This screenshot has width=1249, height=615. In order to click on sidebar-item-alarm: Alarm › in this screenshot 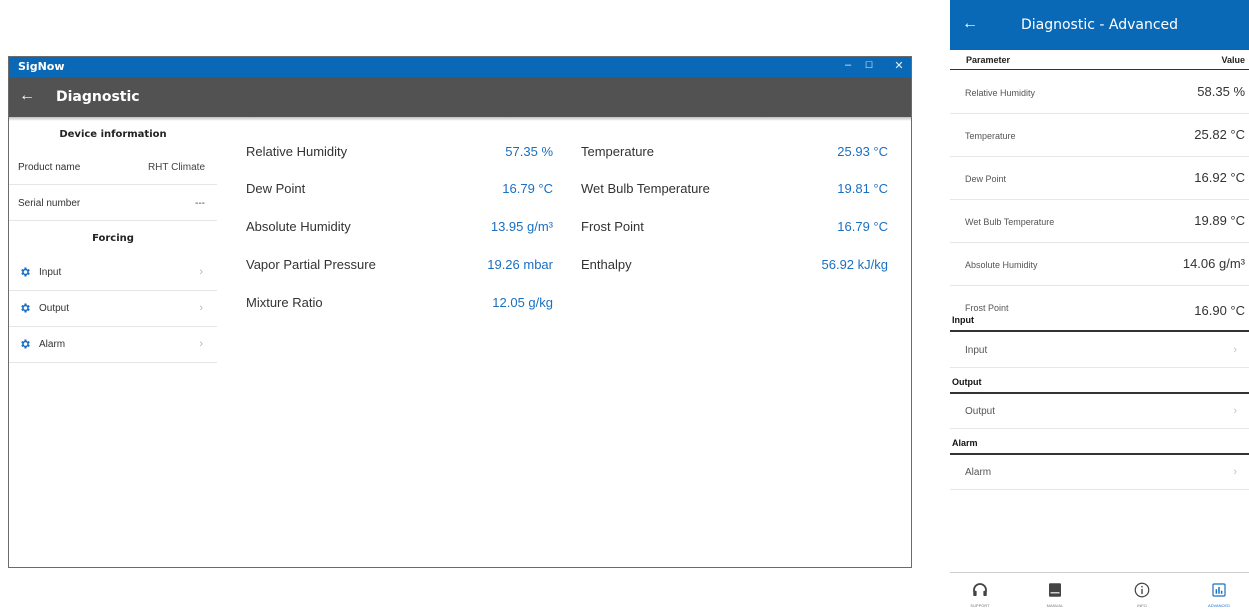, I will do `click(113, 345)`.